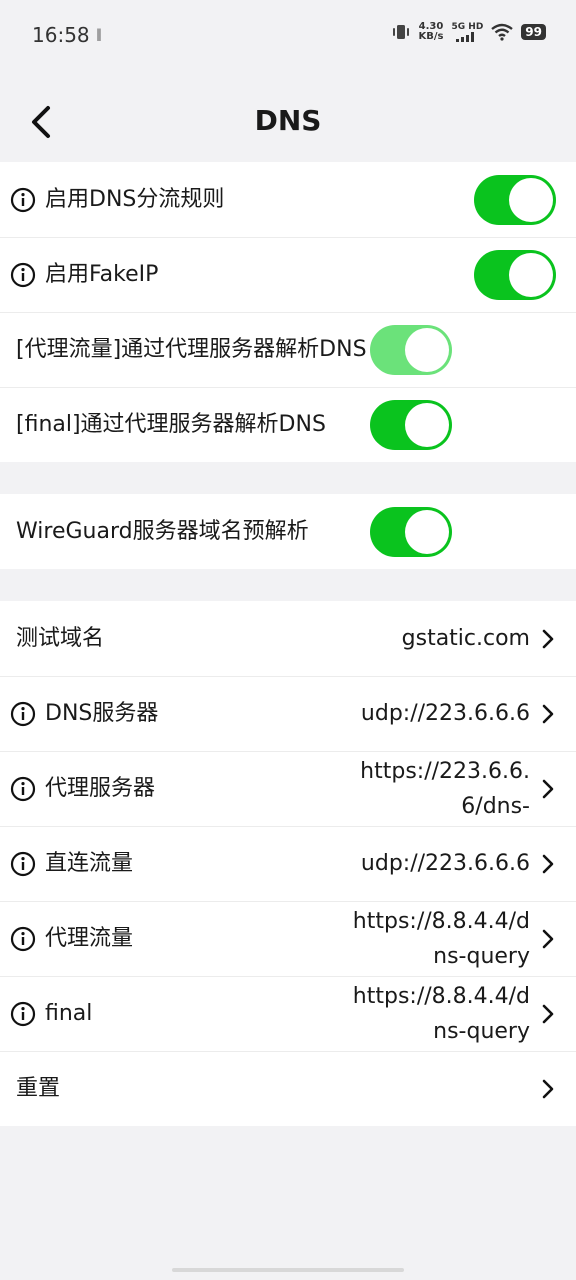 The width and height of the screenshot is (576, 1280). Describe the element at coordinates (102, 274) in the screenshot. I see `toggle-label: 启用FakeIP` at that location.